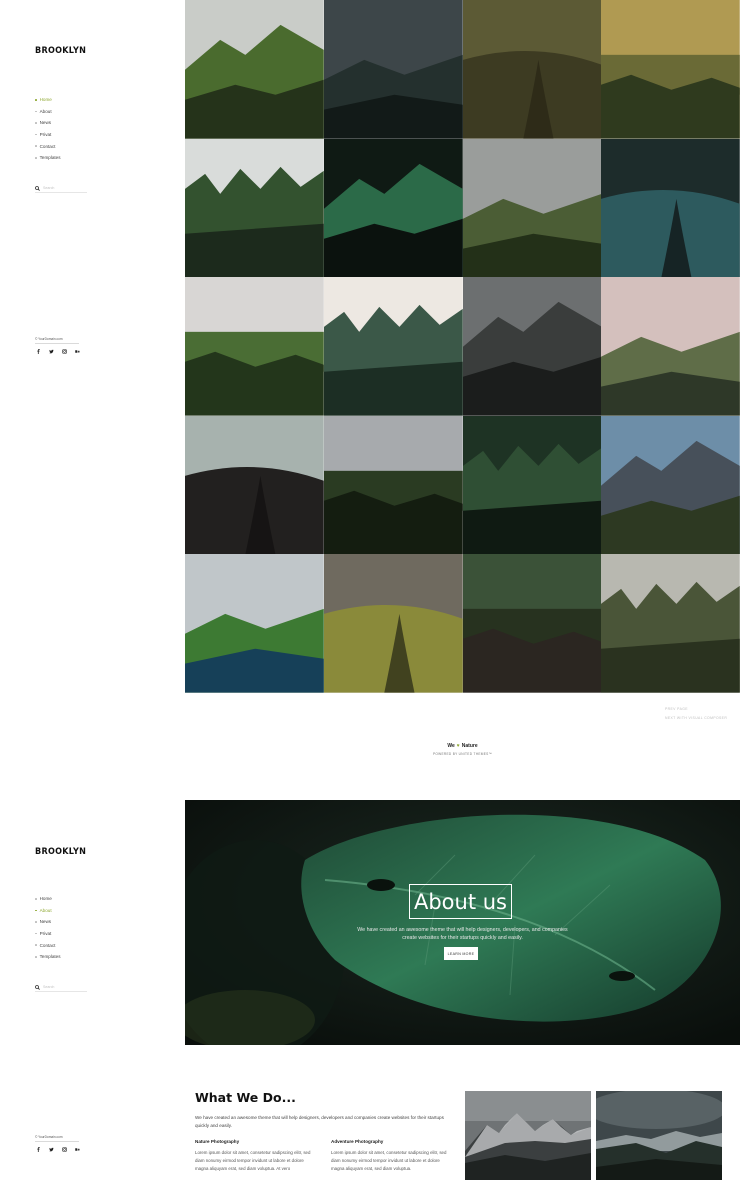 The width and height of the screenshot is (740, 1180). Describe the element at coordinates (528, 1135) in the screenshot. I see `photo-snowy-peaks` at that location.